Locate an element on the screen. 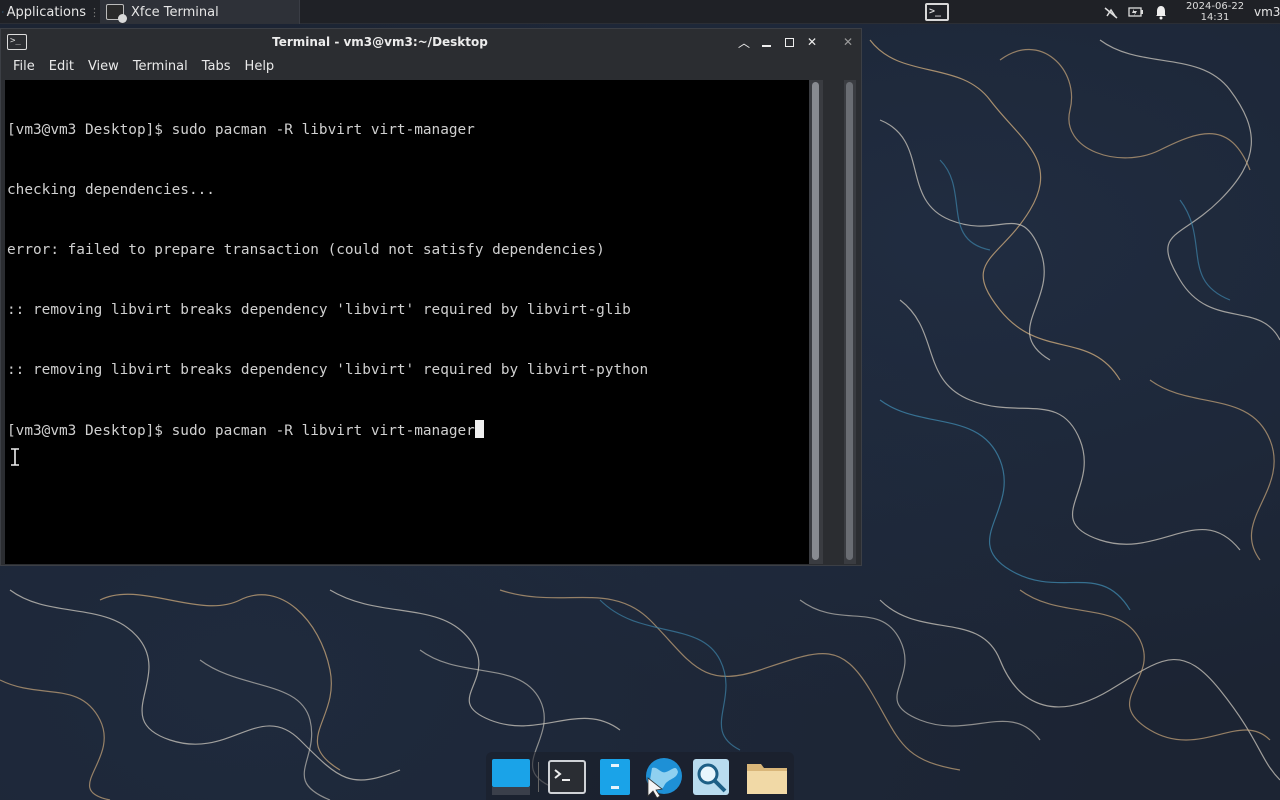 The width and height of the screenshot is (1280, 800). close-button: ✕ is located at coordinates (812, 42).